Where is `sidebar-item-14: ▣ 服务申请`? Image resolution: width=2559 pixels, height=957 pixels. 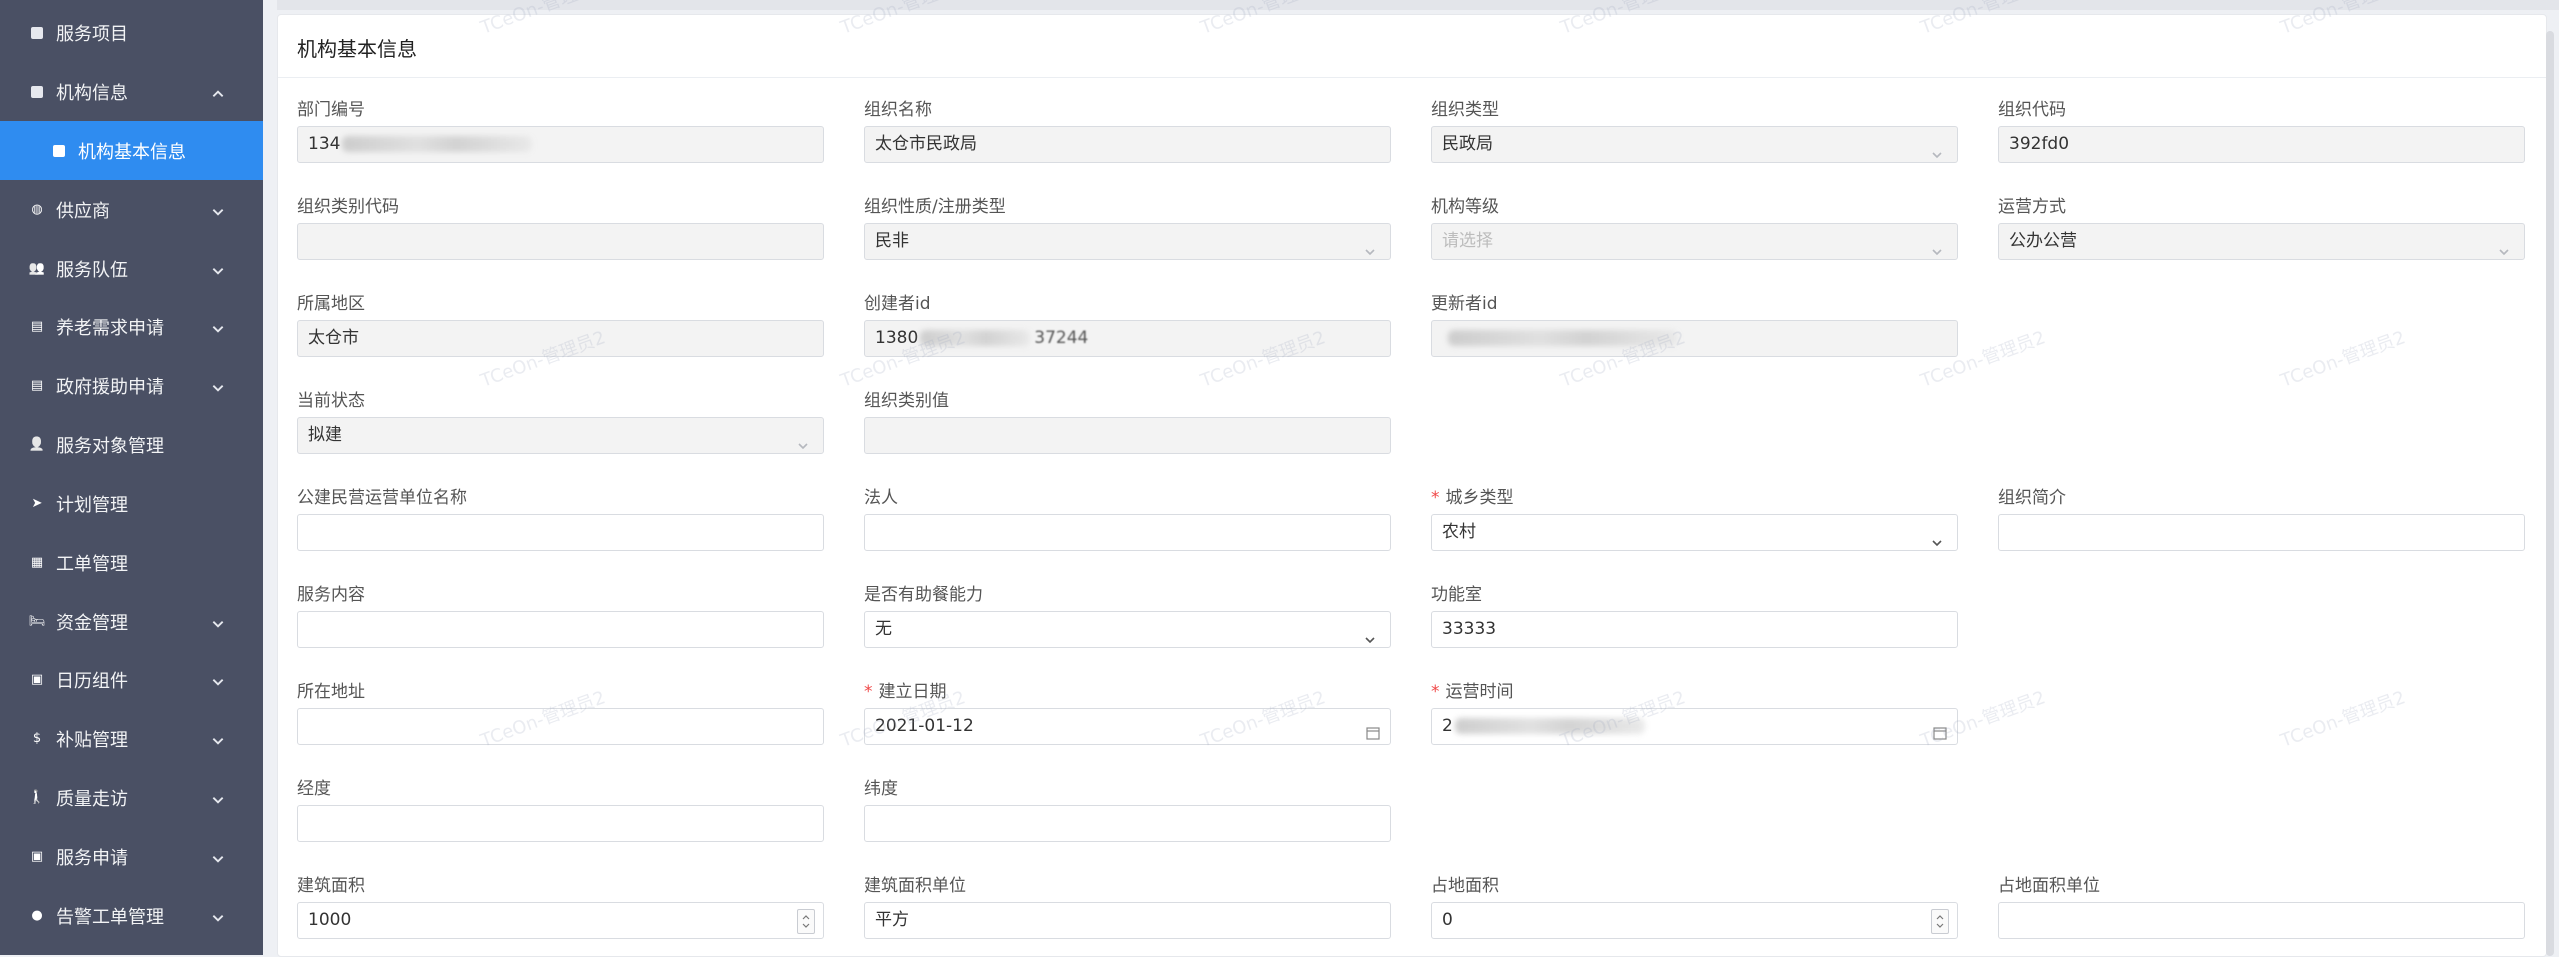 sidebar-item-14: ▣ 服务申请 is located at coordinates (131, 856).